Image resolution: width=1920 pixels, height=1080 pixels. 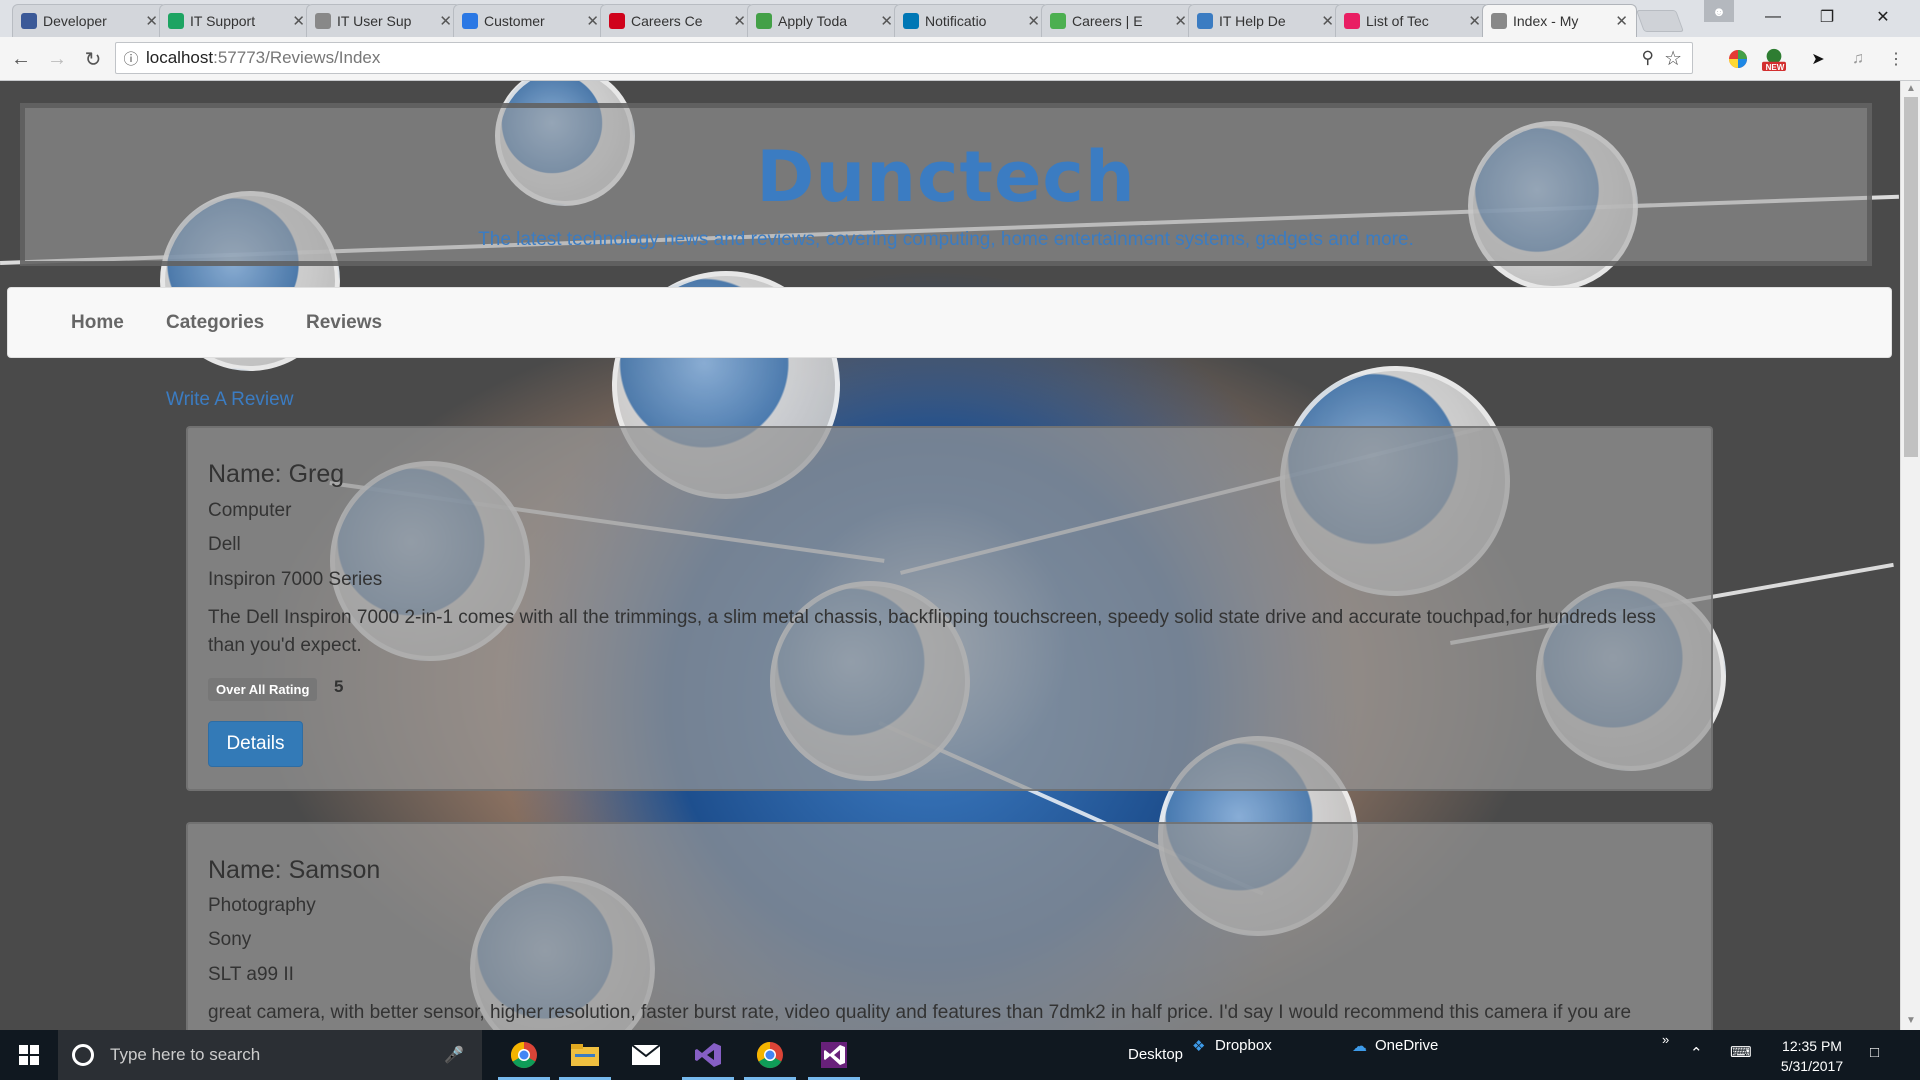 I want to click on zoom-icon: ⚲, so click(x=1648, y=58).